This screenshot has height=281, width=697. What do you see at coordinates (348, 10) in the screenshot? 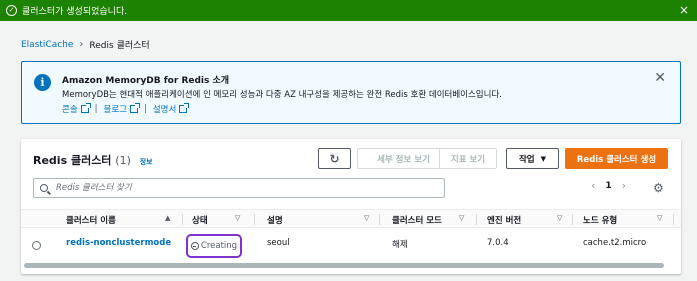
I see `success-flash-bar: ✓ 클러스터가 생성되었습니다. ×` at bounding box center [348, 10].